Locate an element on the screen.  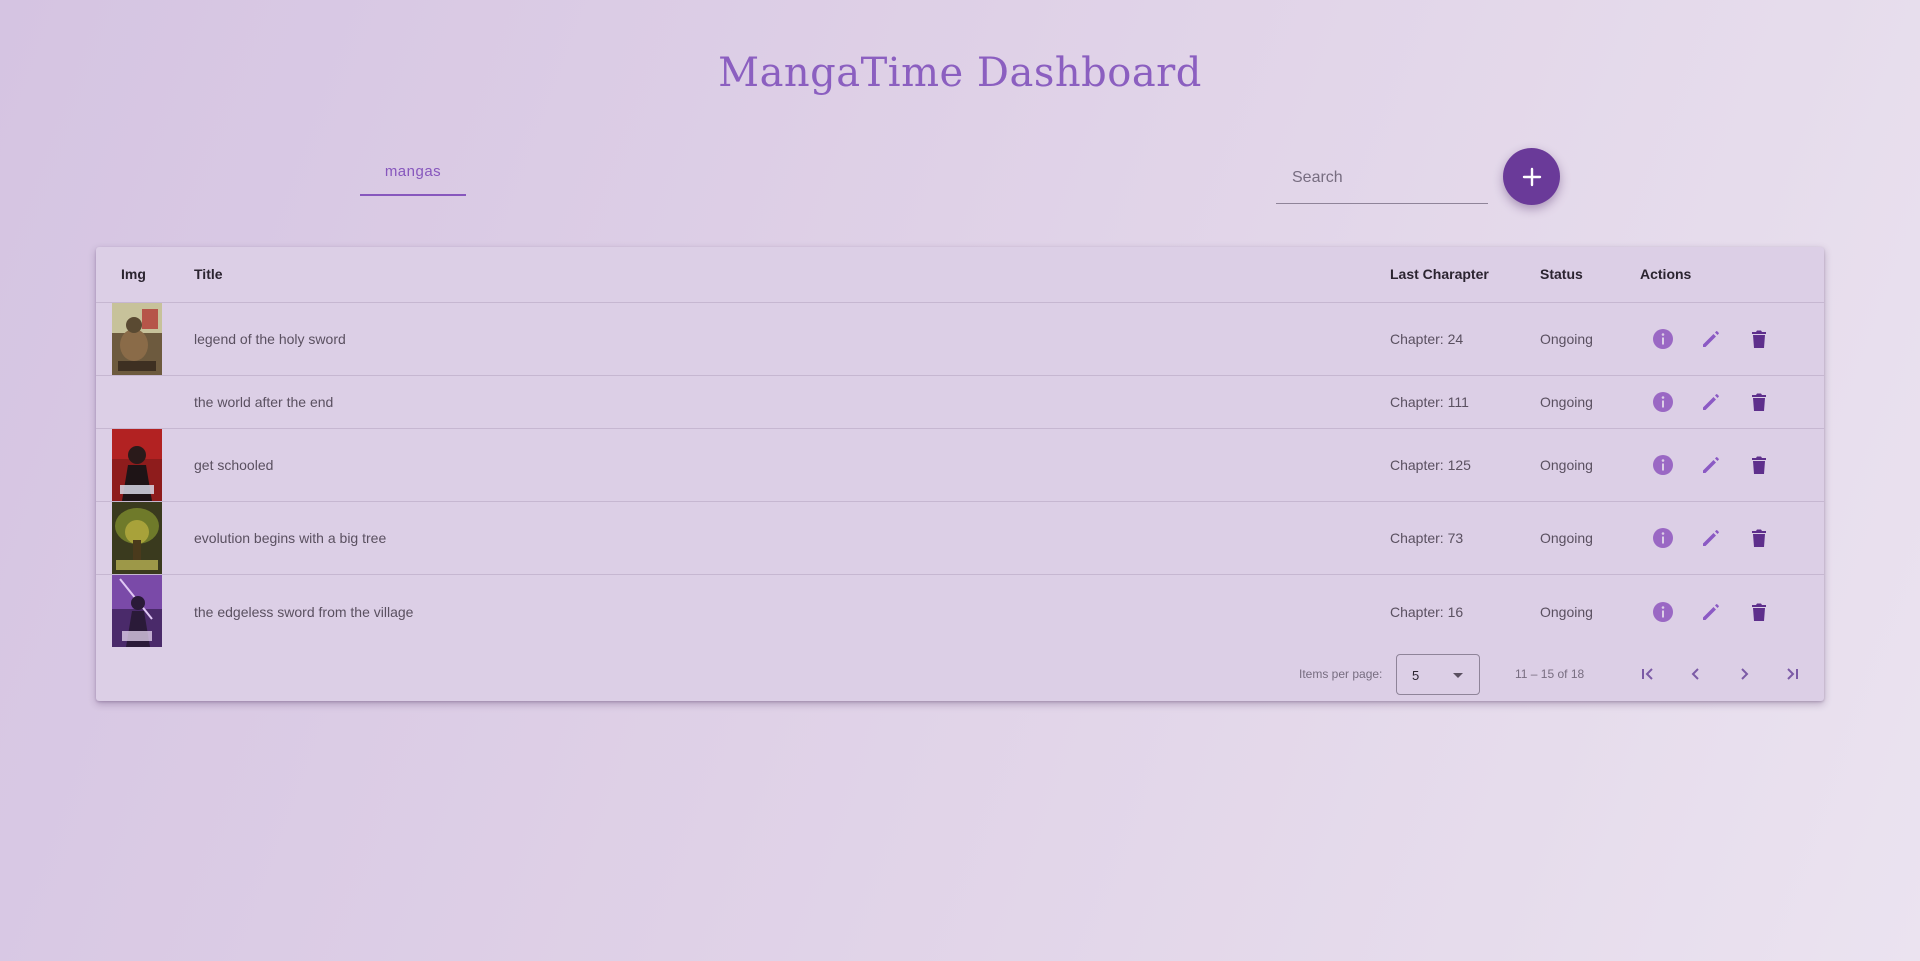
add-manga-button is located at coordinates (1531, 176).